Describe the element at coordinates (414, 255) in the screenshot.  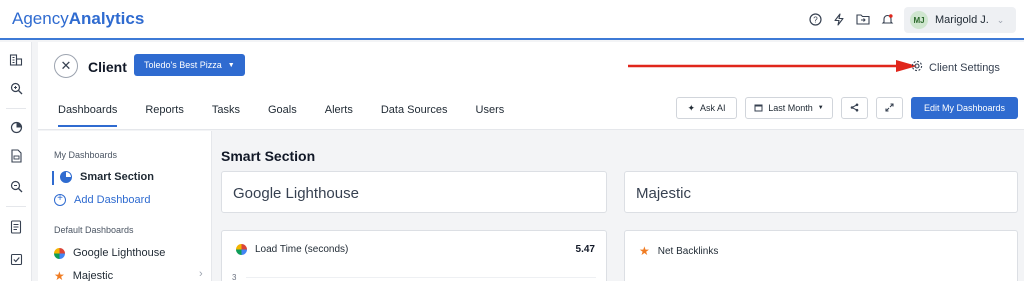
I see `load-time-widget: Load Time (seconds) 5.47 3` at that location.